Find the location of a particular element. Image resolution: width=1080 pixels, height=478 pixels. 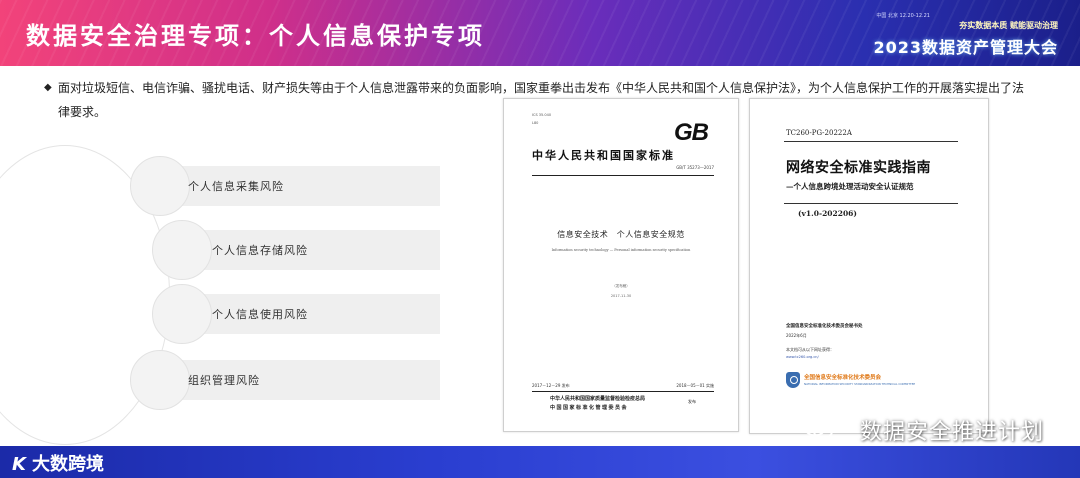

committee-name-cn: 全国信息安全标准化技术委员会 is located at coordinates (843, 378).